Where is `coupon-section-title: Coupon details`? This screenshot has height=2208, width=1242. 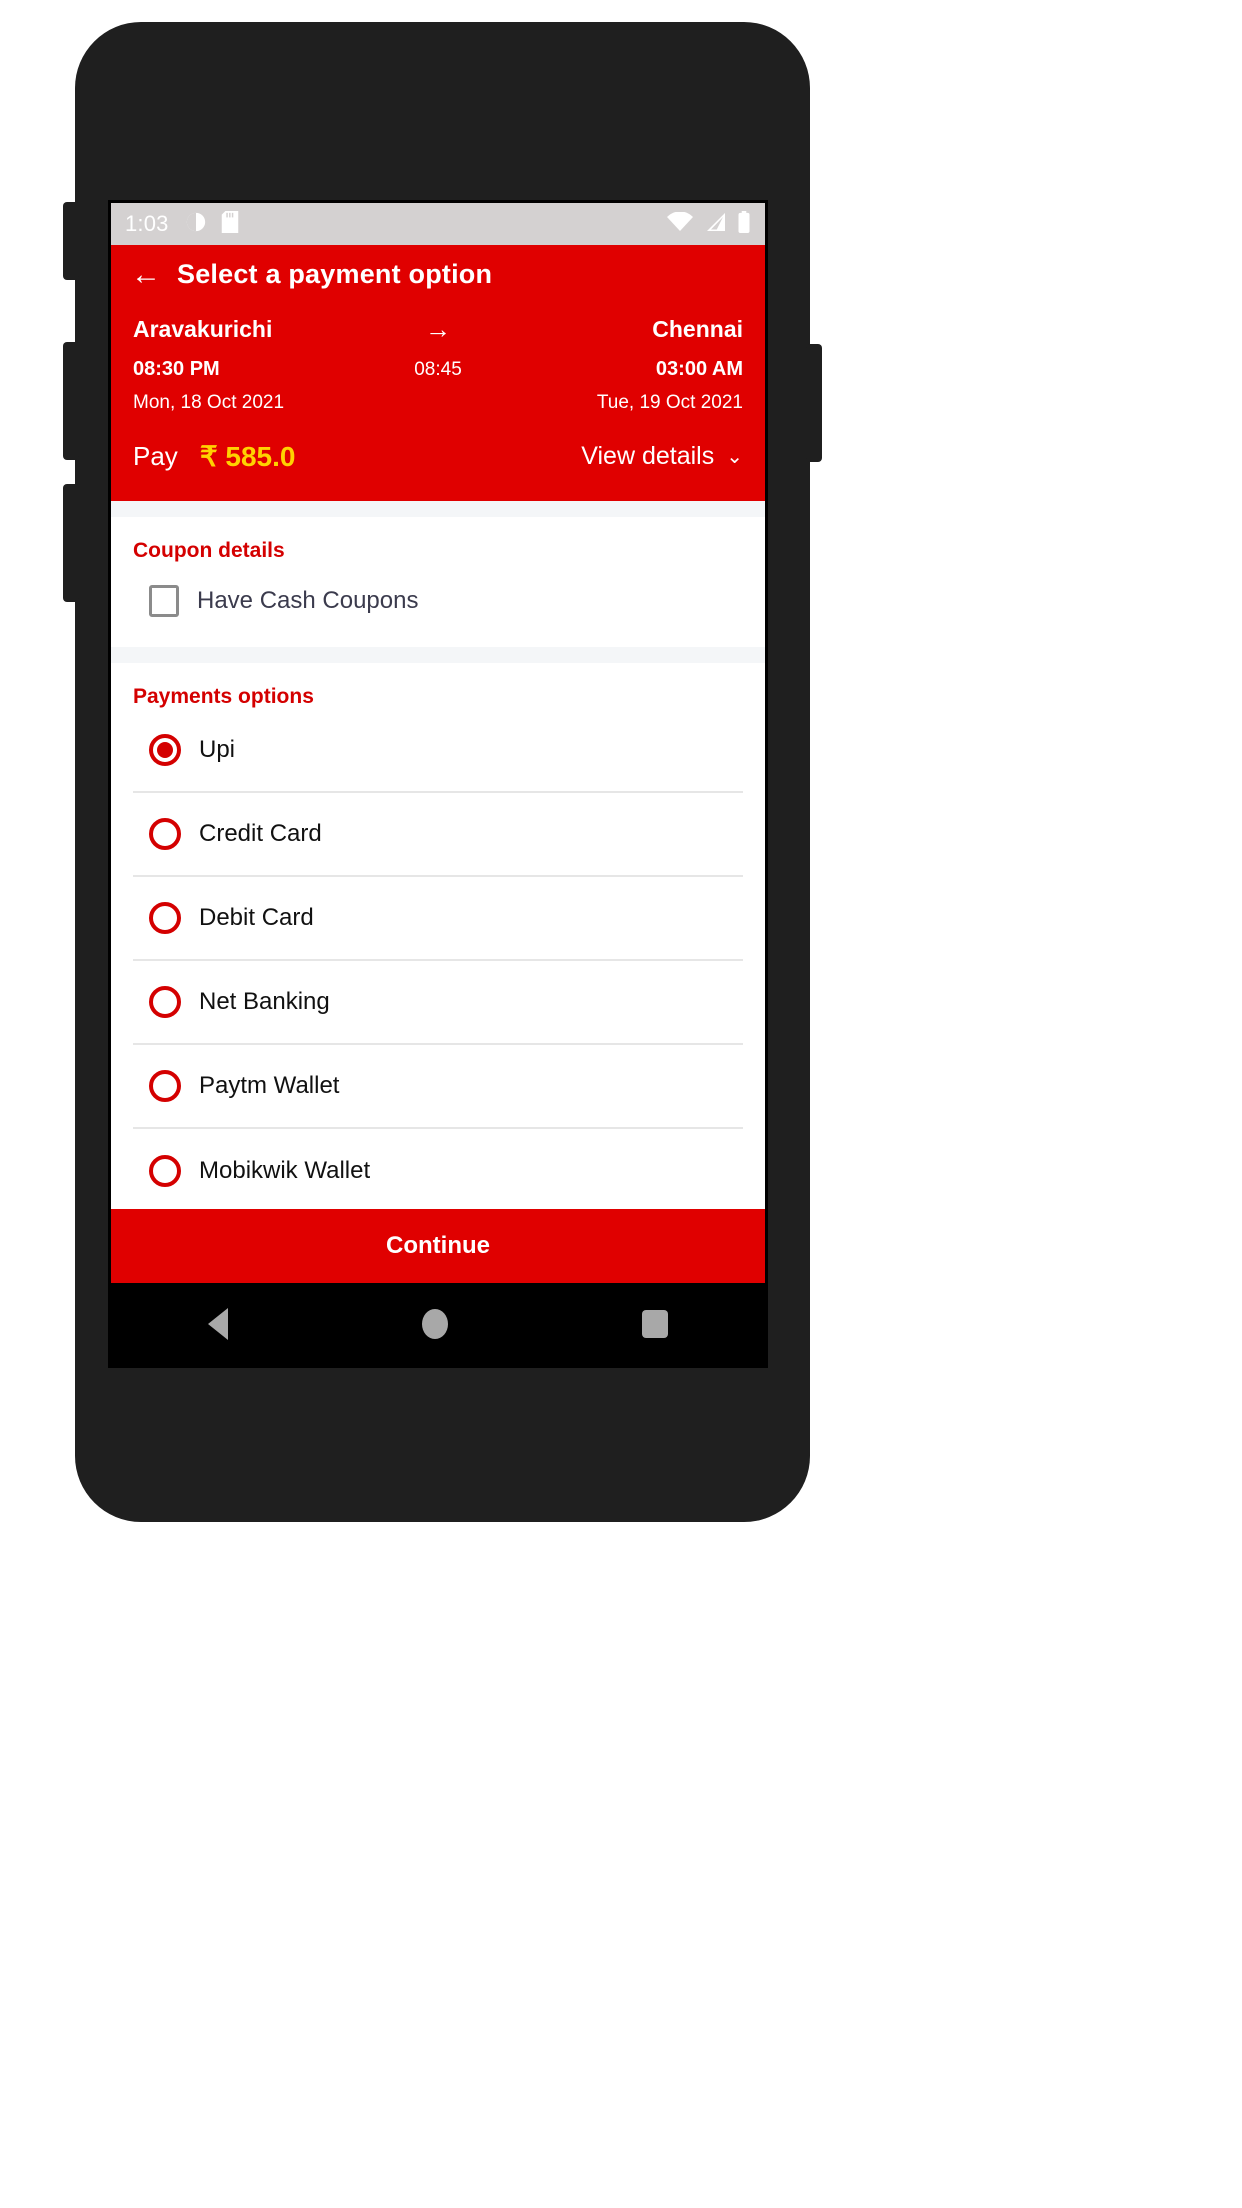 coupon-section-title: Coupon details is located at coordinates (209, 550).